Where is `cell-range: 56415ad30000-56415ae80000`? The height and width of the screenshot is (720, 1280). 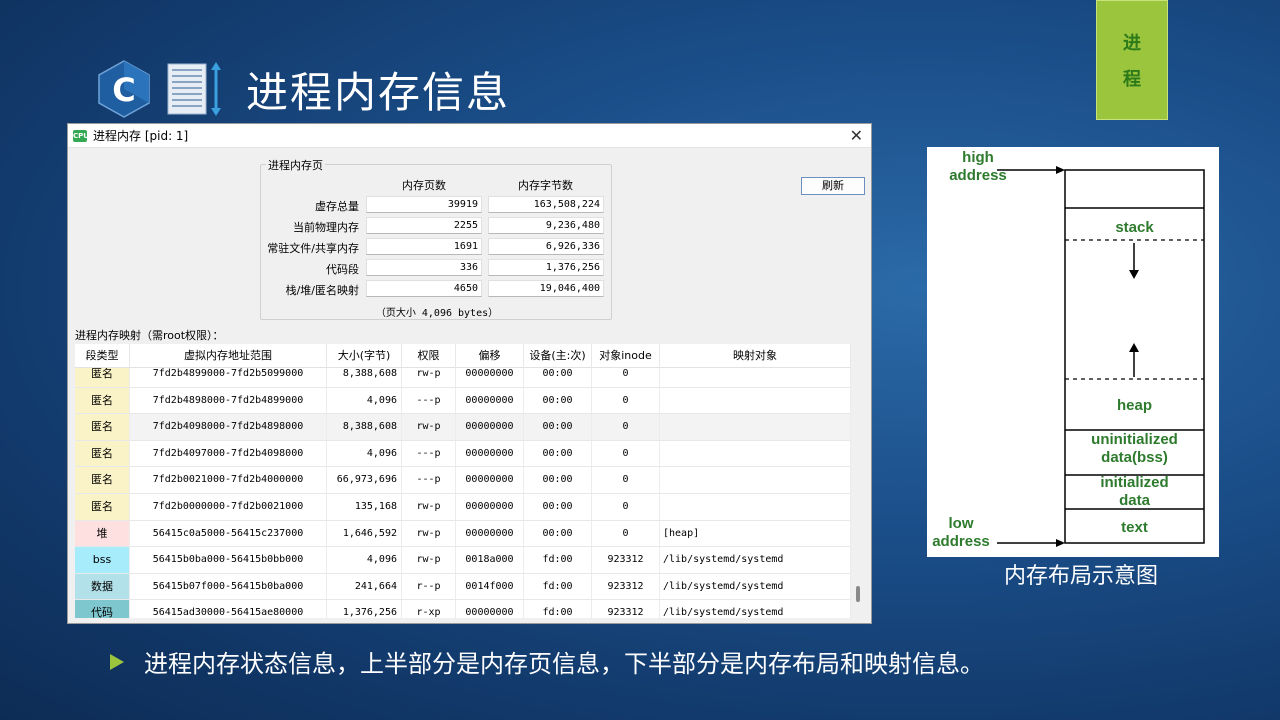
cell-range: 56415ad30000-56415ae80000 is located at coordinates (228, 609).